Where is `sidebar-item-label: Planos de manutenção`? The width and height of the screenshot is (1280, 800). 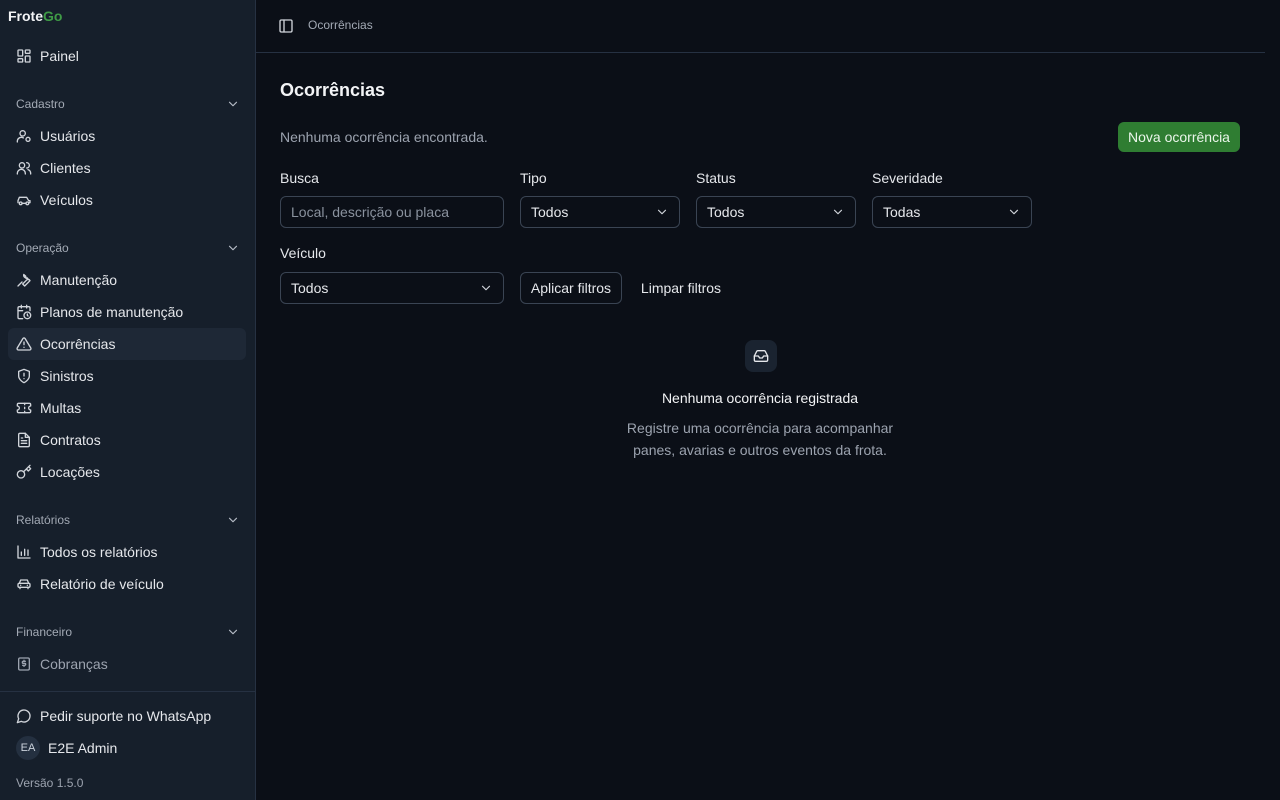 sidebar-item-label: Planos de manutenção is located at coordinates (112, 312).